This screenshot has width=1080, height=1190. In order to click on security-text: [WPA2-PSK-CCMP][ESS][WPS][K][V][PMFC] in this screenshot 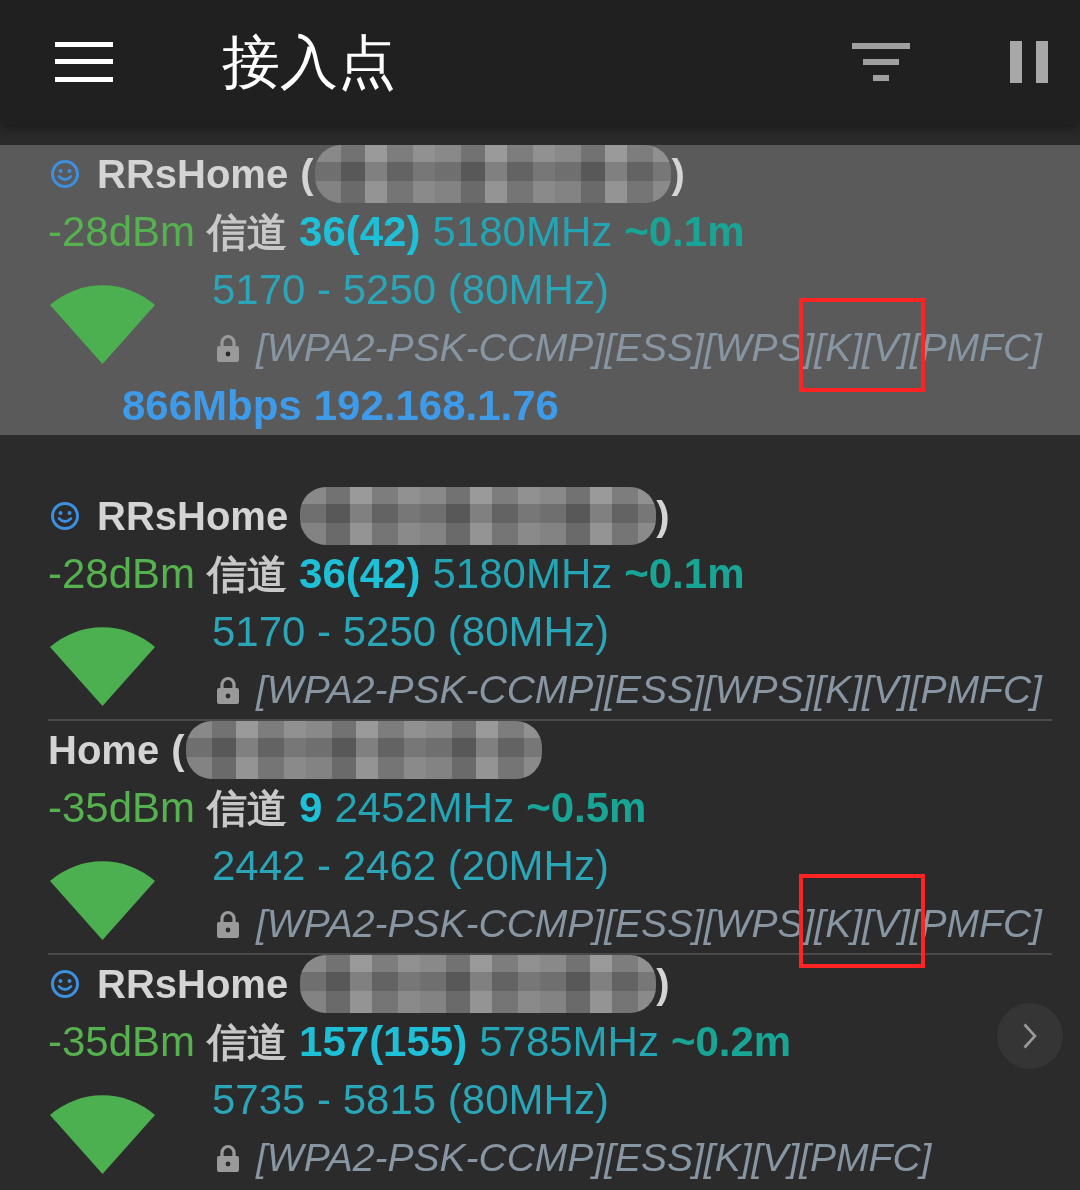, I will do `click(650, 690)`.